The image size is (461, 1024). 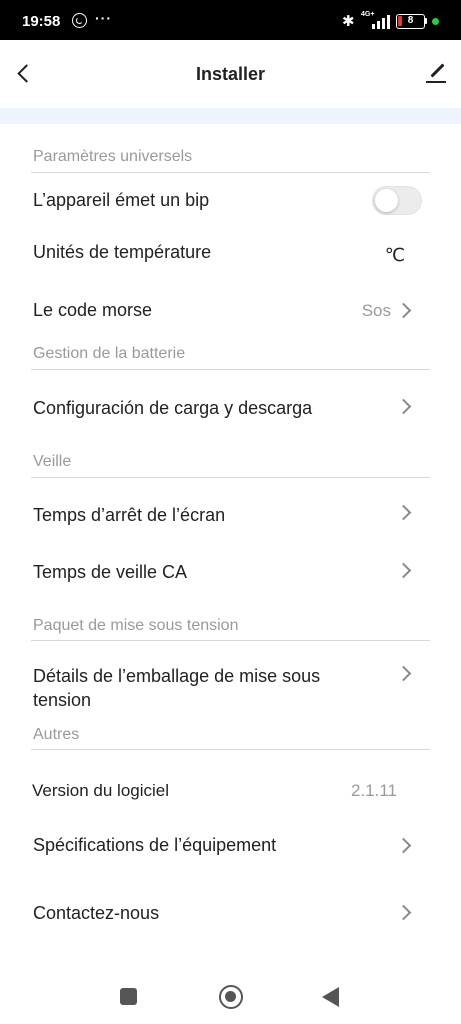 What do you see at coordinates (136, 625) in the screenshot?
I see `section-title-power-pack: Paquet de mise sous tension` at bounding box center [136, 625].